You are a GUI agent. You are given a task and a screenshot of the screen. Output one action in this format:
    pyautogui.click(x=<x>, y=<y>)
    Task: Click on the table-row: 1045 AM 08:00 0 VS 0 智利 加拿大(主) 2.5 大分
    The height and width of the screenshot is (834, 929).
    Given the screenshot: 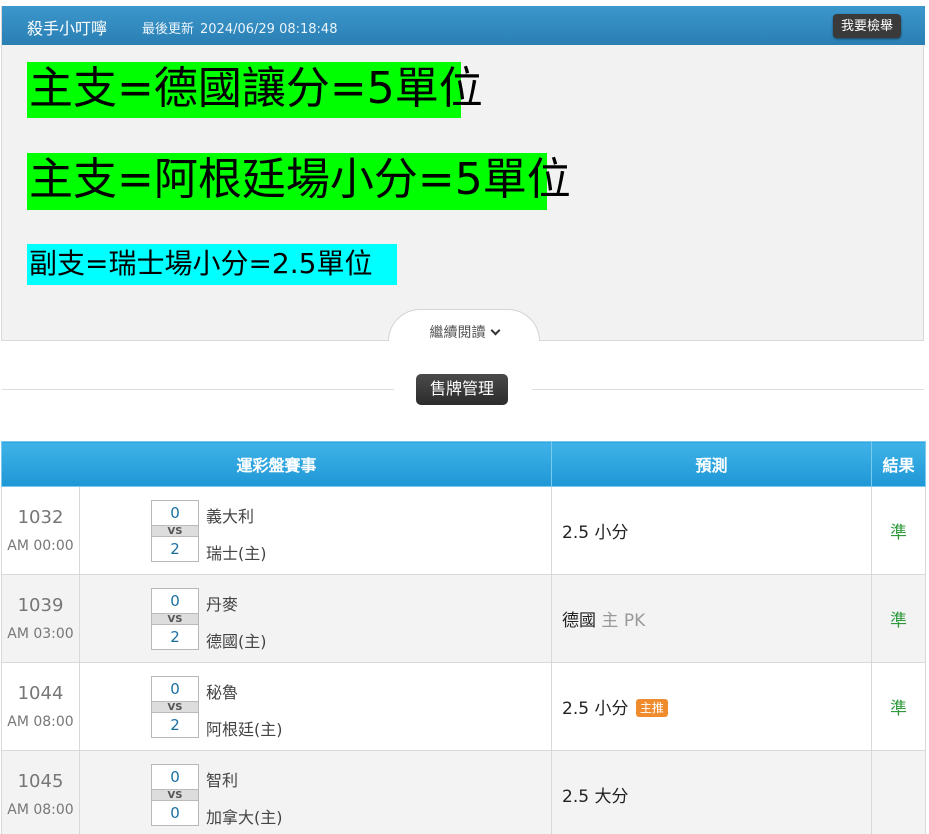 What is the action you would take?
    pyautogui.click(x=464, y=792)
    